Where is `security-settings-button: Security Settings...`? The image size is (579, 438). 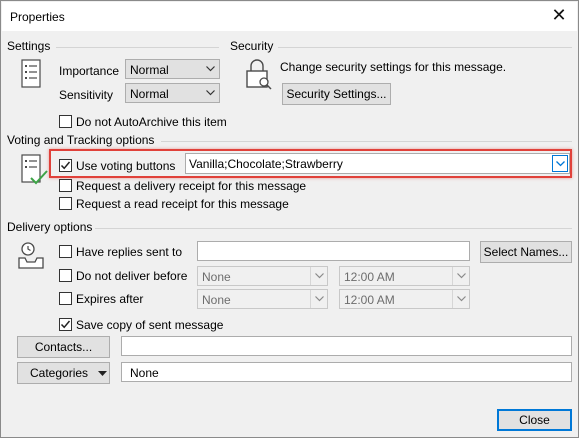 security-settings-button: Security Settings... is located at coordinates (336, 94).